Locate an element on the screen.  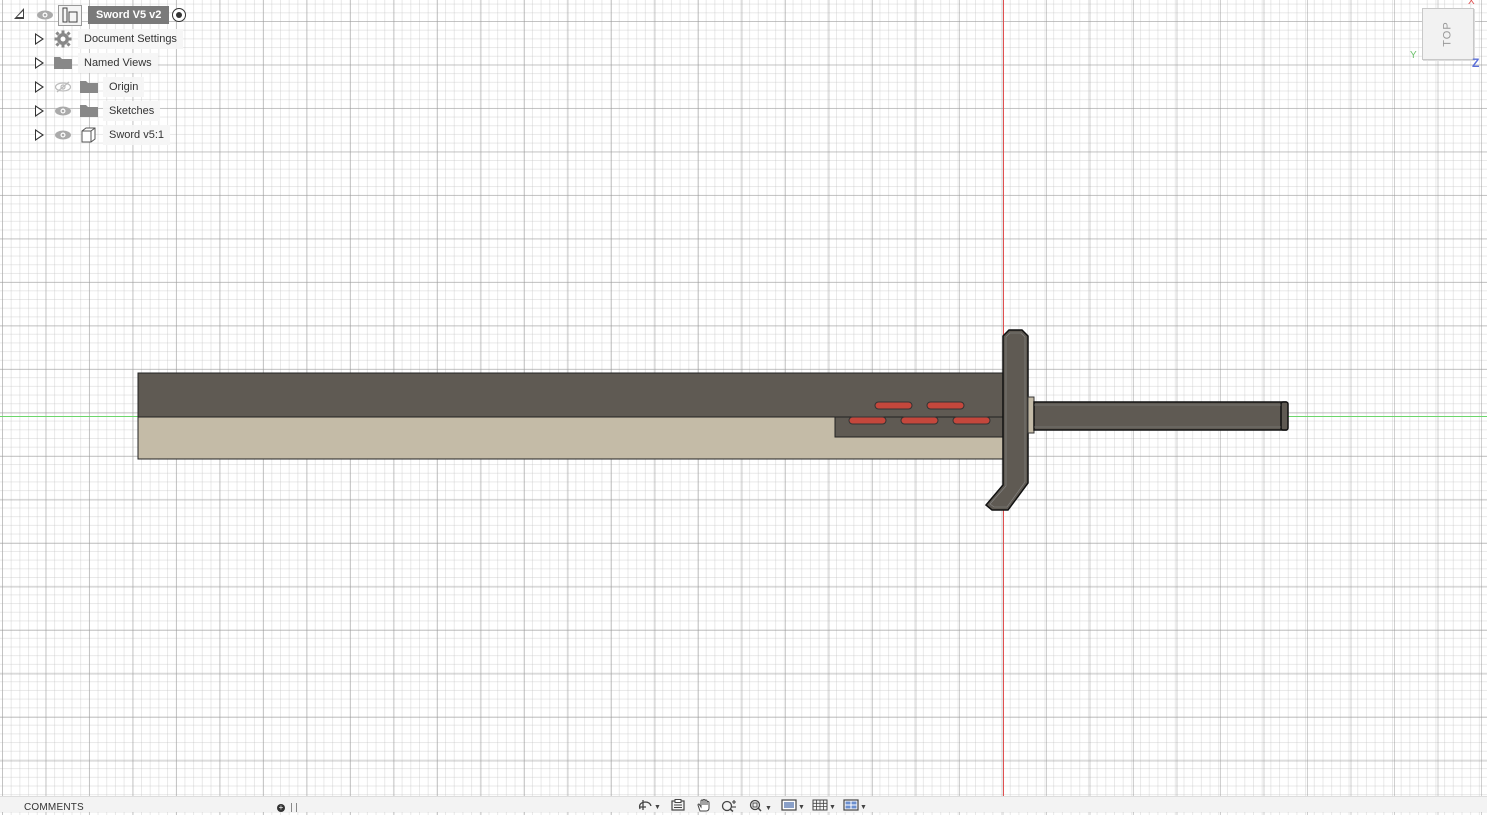
x-axis-label: X is located at coordinates (1471, 3).